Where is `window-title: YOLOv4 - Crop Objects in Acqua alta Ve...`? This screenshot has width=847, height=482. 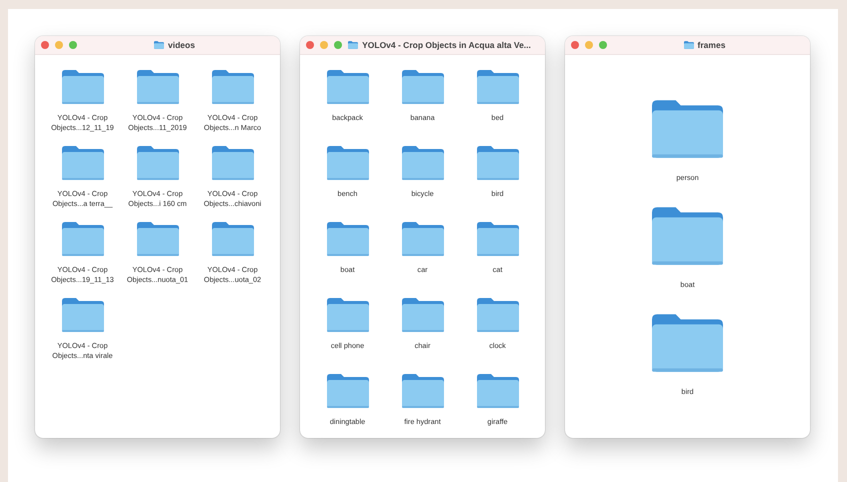
window-title: YOLOv4 - Crop Objects in Acqua alta Ve... is located at coordinates (446, 45).